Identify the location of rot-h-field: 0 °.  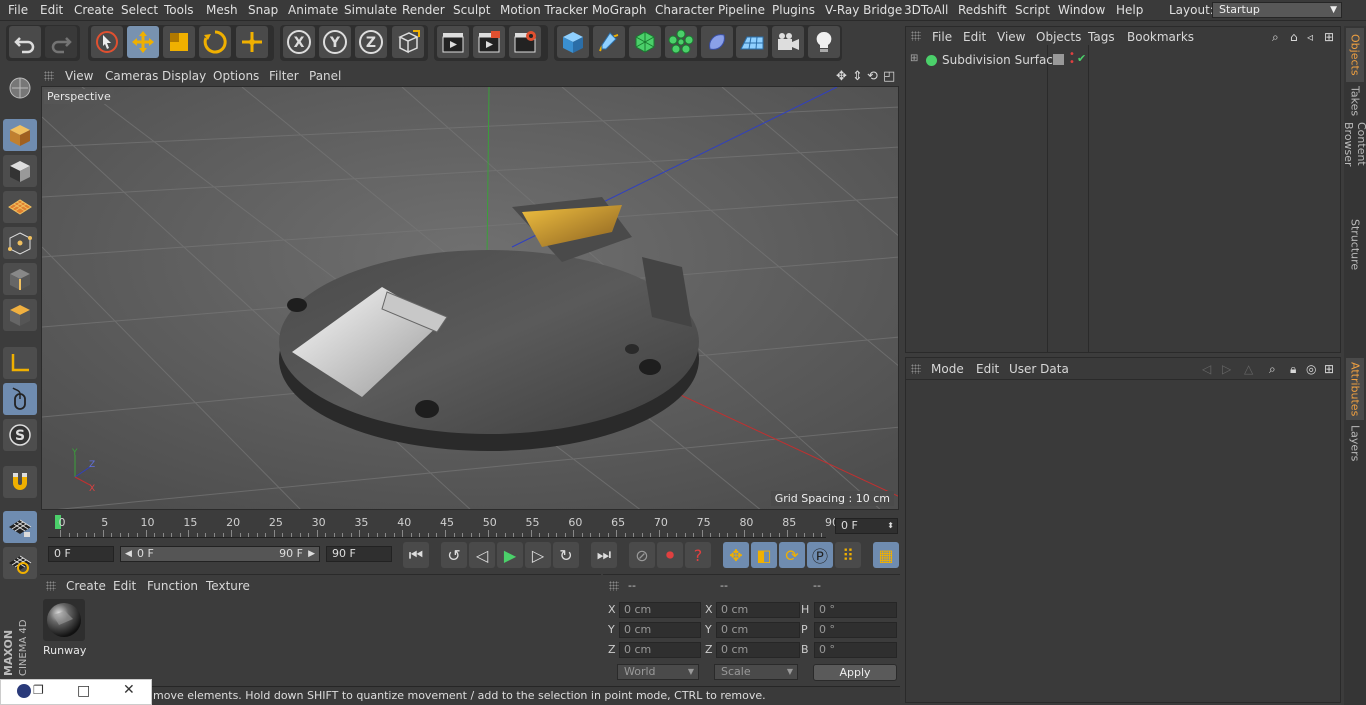
(855, 610).